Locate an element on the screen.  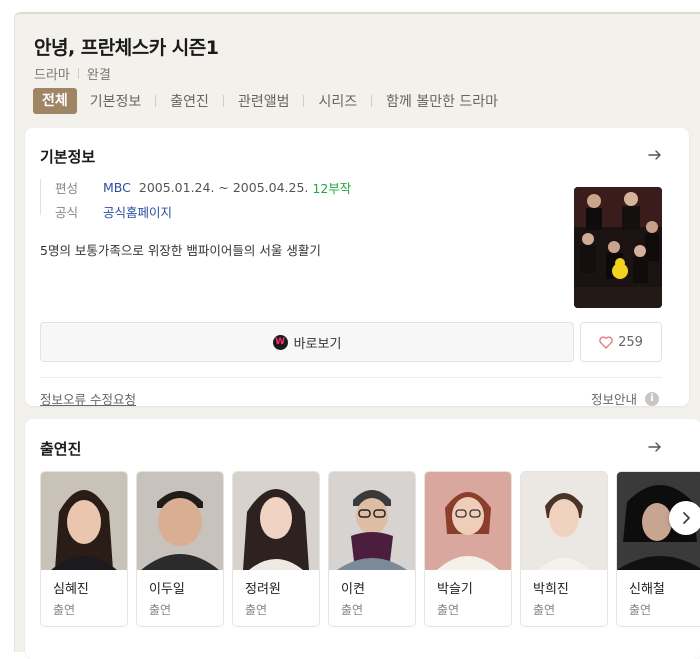
cast-name: 정려원 is located at coordinates (263, 589).